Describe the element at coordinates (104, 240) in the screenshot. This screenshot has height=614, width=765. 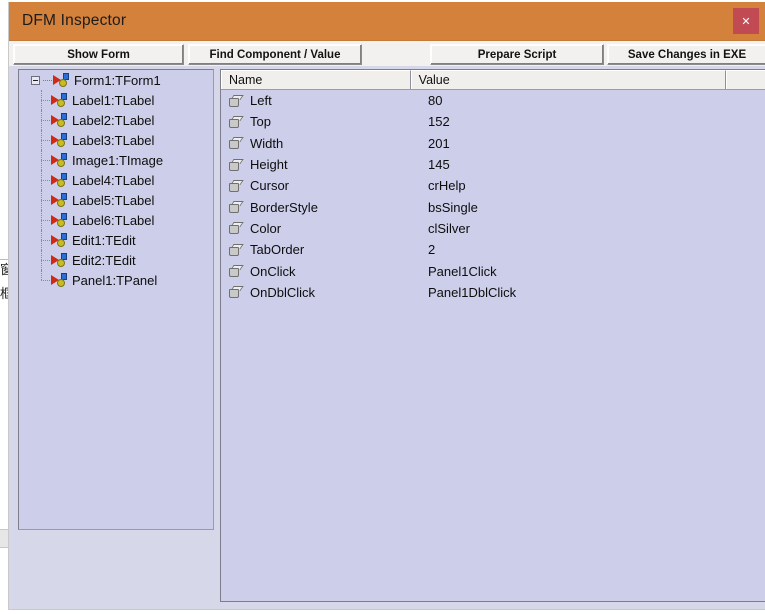
I see `tree-item-label: Edit1:TEdit` at that location.